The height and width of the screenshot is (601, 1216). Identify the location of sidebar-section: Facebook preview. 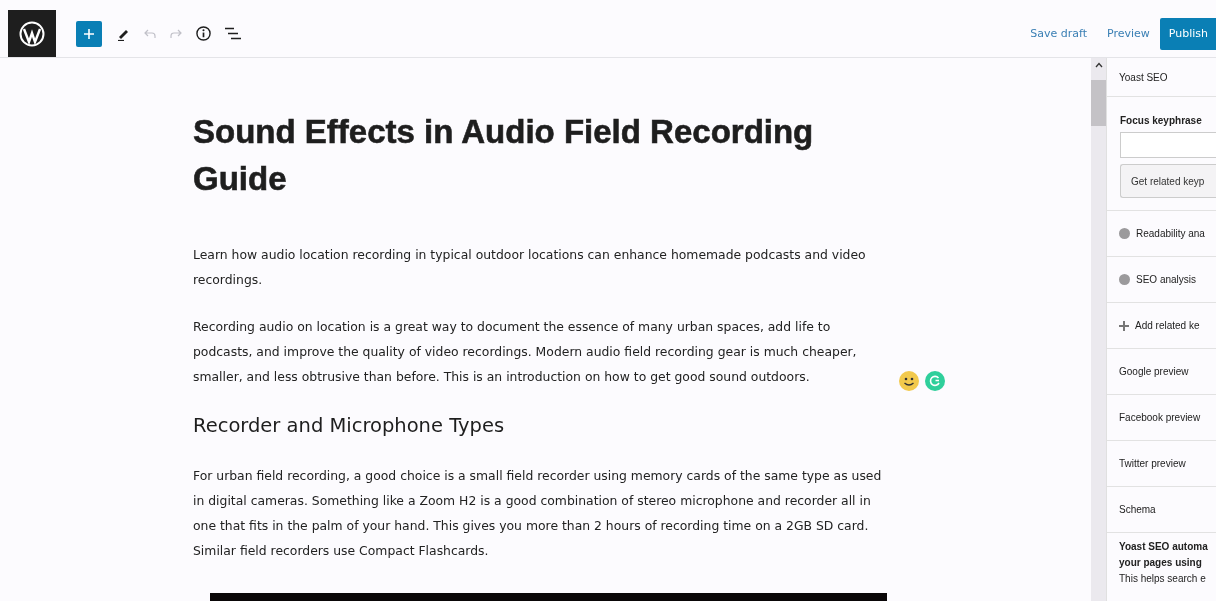
(1161, 418).